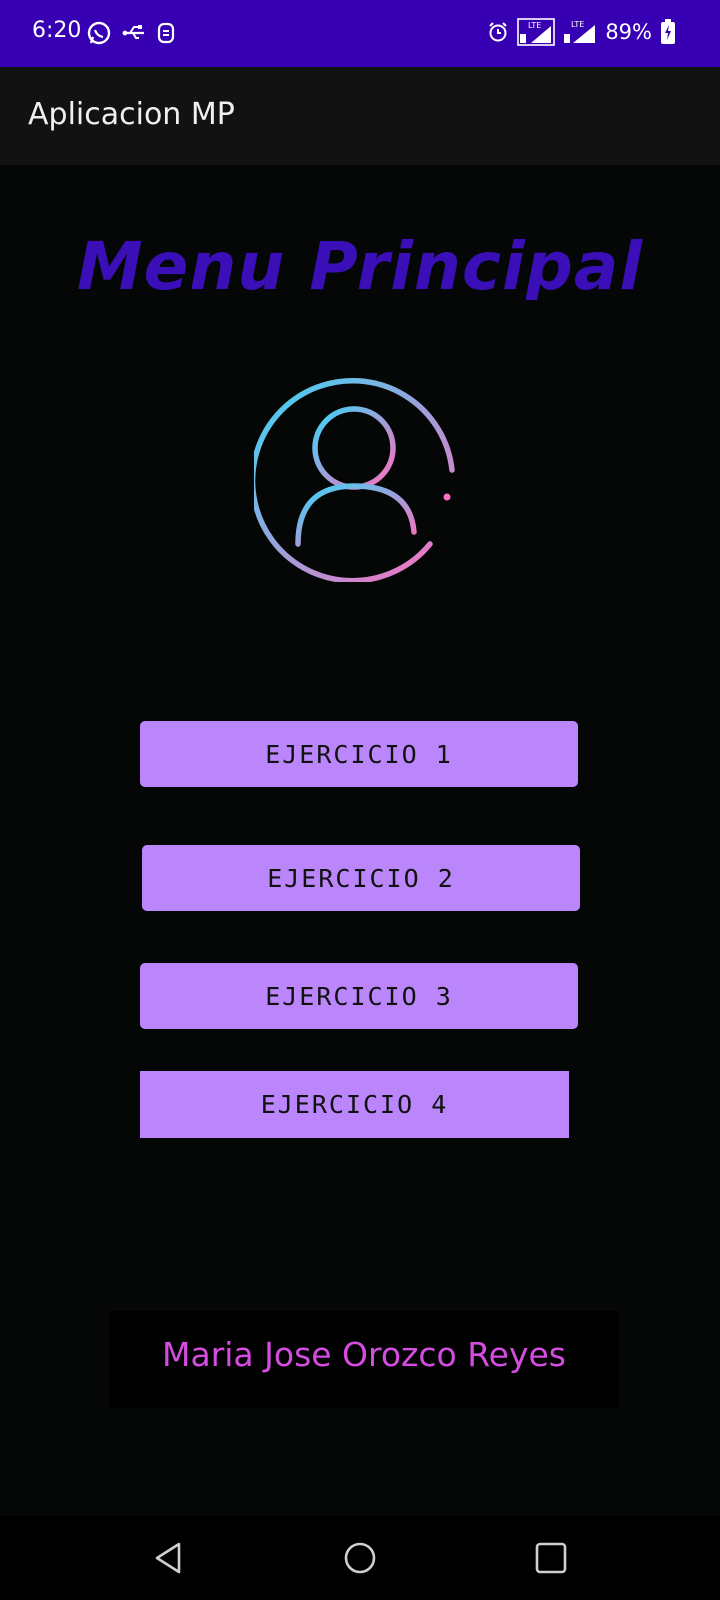 Image resolution: width=720 pixels, height=1600 pixels. Describe the element at coordinates (359, 754) in the screenshot. I see `ejercicio-1-button: EJERCICIO 1` at that location.